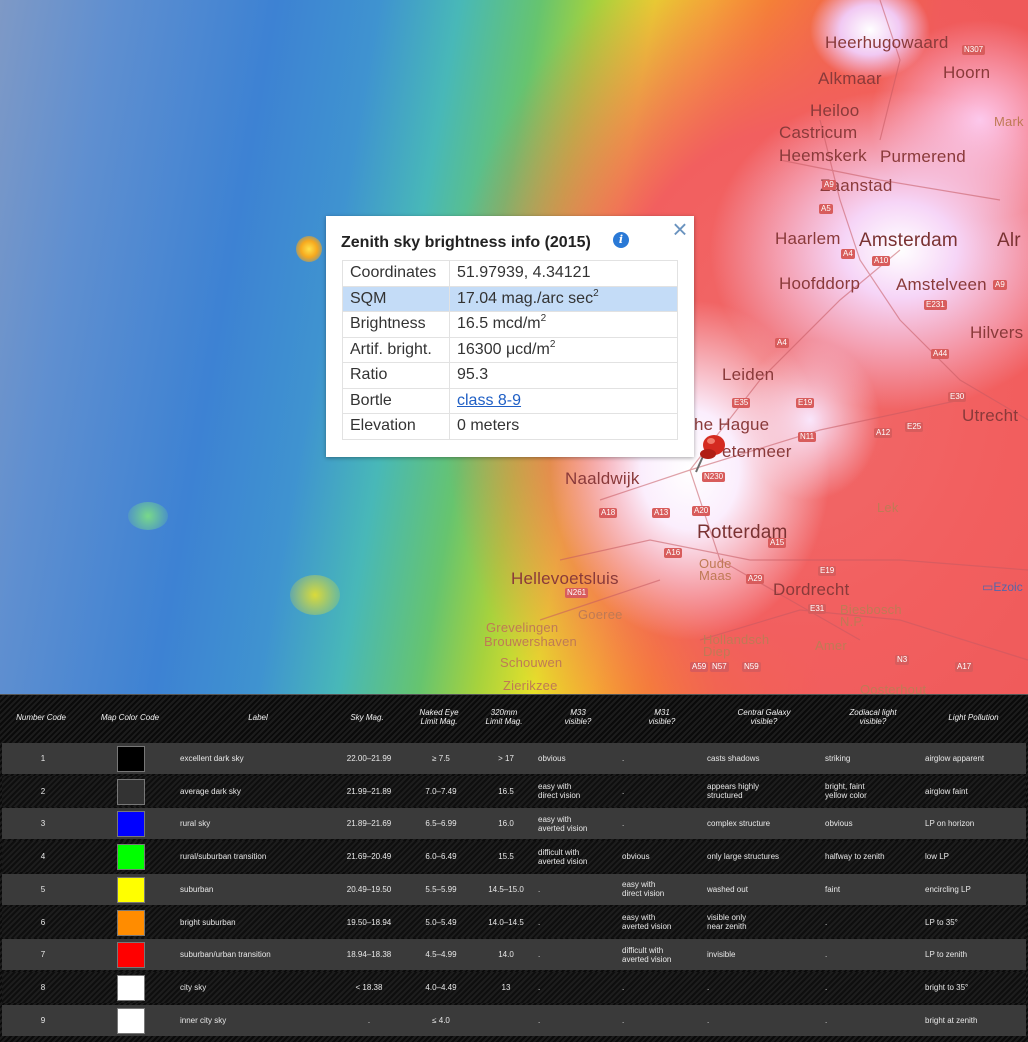 This screenshot has width=1028, height=1042. What do you see at coordinates (43, 824) in the screenshot?
I see `legend-cell-num: 3` at bounding box center [43, 824].